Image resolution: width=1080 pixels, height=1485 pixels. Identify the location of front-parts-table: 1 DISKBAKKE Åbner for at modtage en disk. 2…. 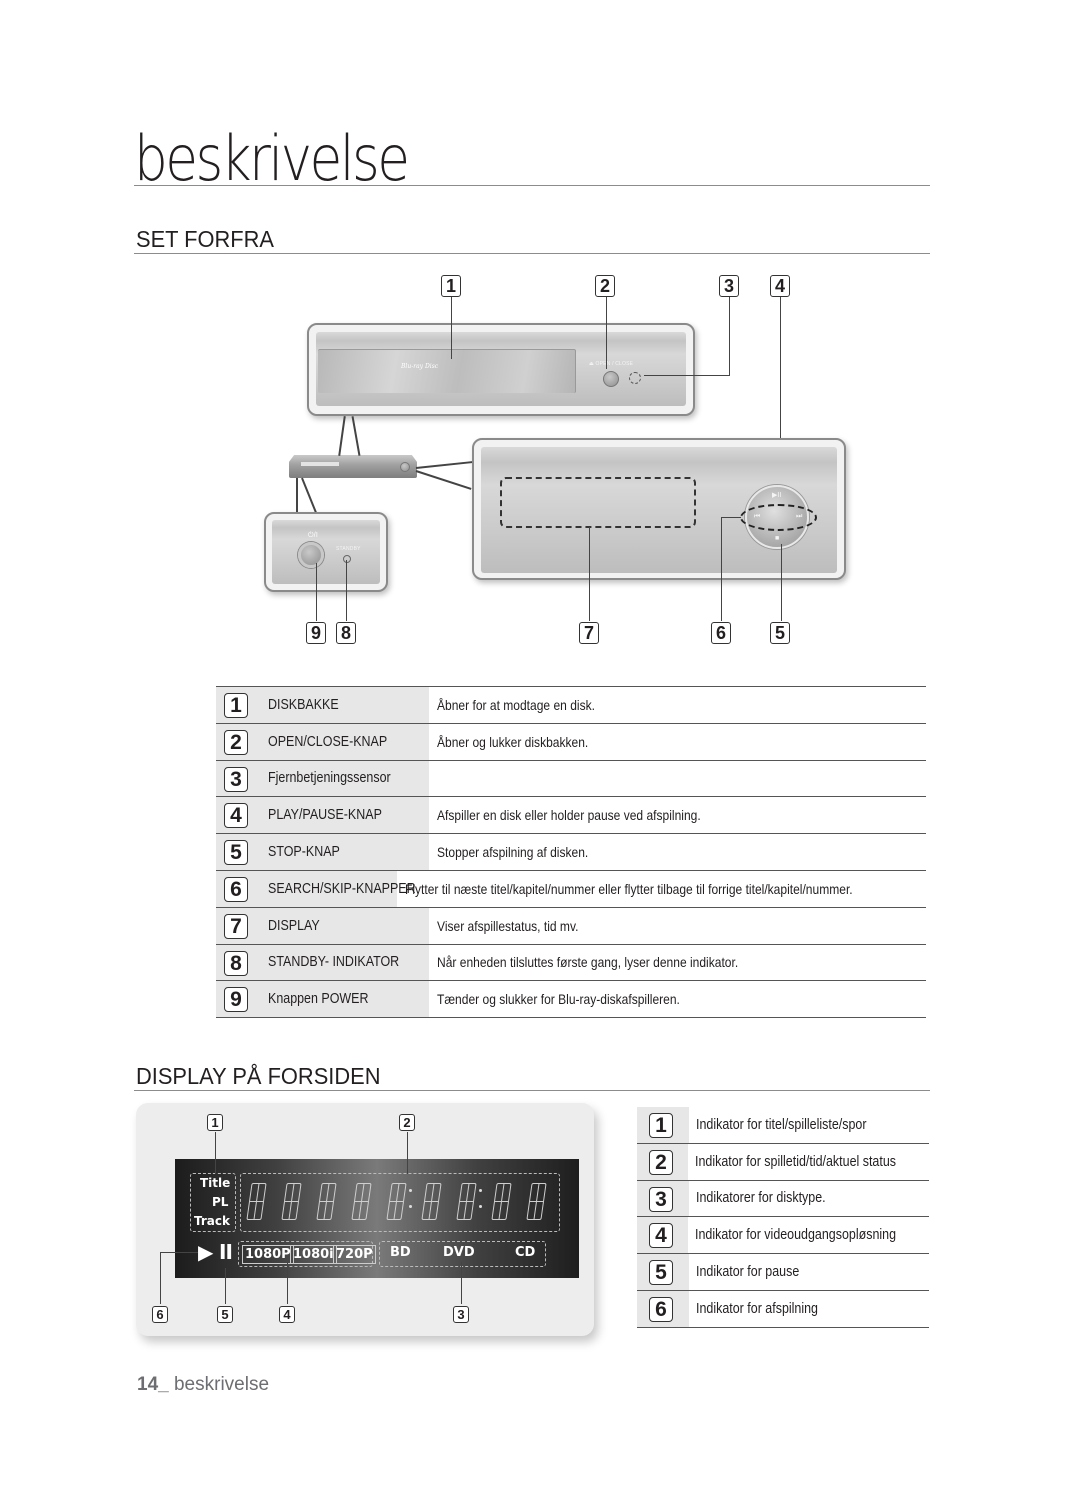
(571, 852).